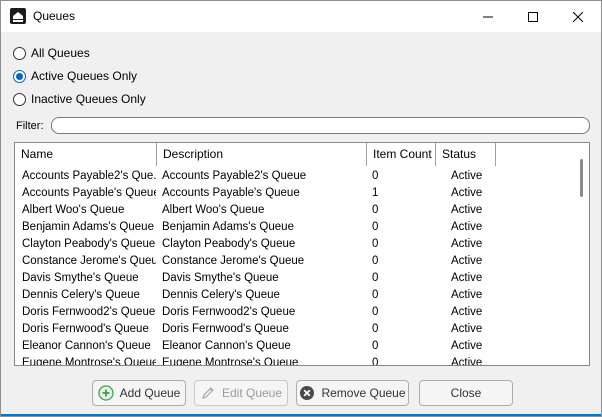 The image size is (602, 417). Describe the element at coordinates (301, 16) in the screenshot. I see `title-bar: Queues` at that location.